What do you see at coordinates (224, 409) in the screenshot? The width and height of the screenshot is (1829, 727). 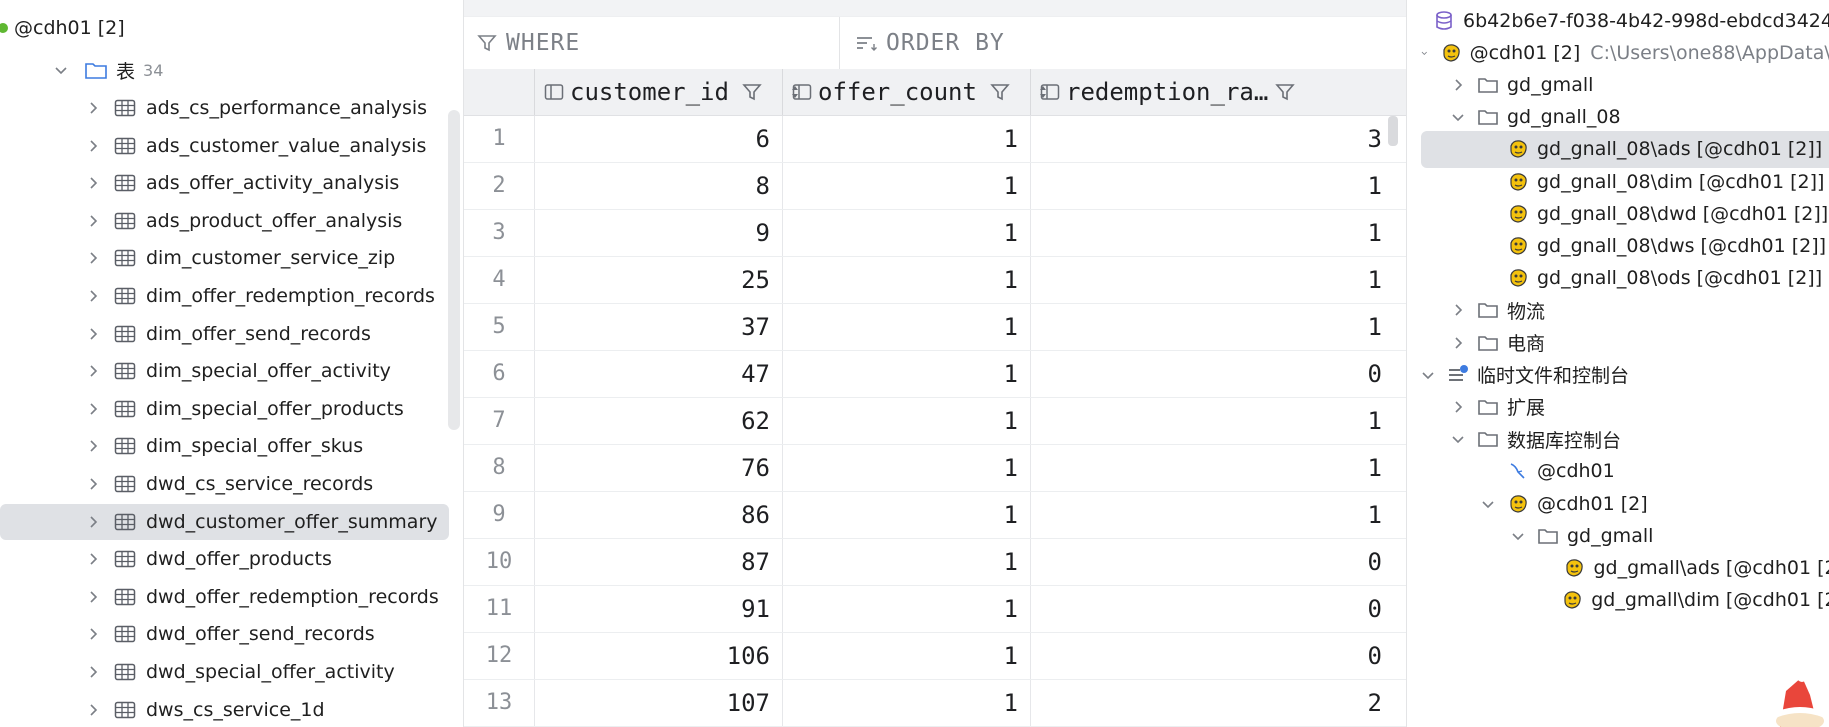 I see `tree-table-node: dim_special_offer_products` at bounding box center [224, 409].